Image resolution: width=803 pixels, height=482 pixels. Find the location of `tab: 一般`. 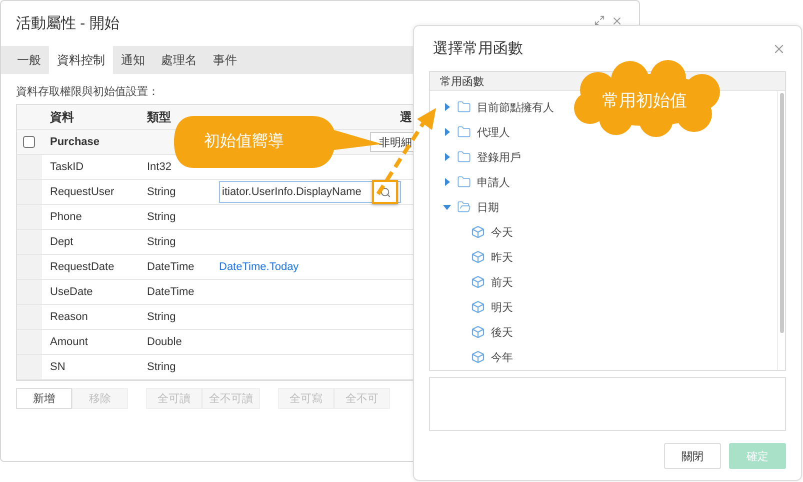

tab: 一般 is located at coordinates (29, 60).